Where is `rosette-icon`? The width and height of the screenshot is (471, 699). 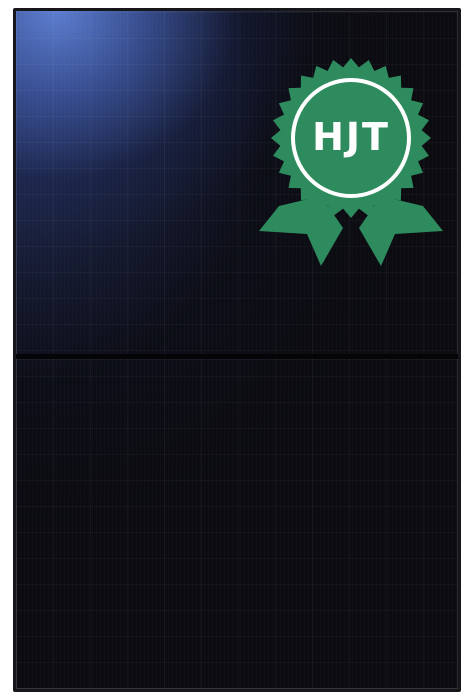 rosette-icon is located at coordinates (351, 162).